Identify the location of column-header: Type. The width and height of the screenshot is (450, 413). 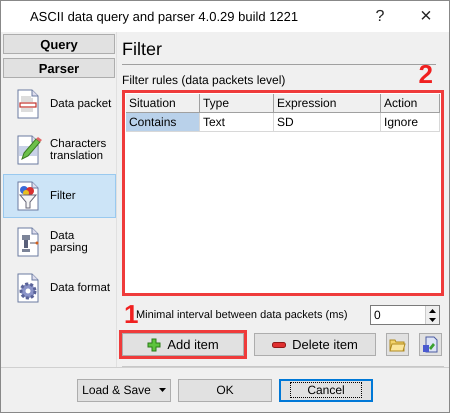
(237, 103).